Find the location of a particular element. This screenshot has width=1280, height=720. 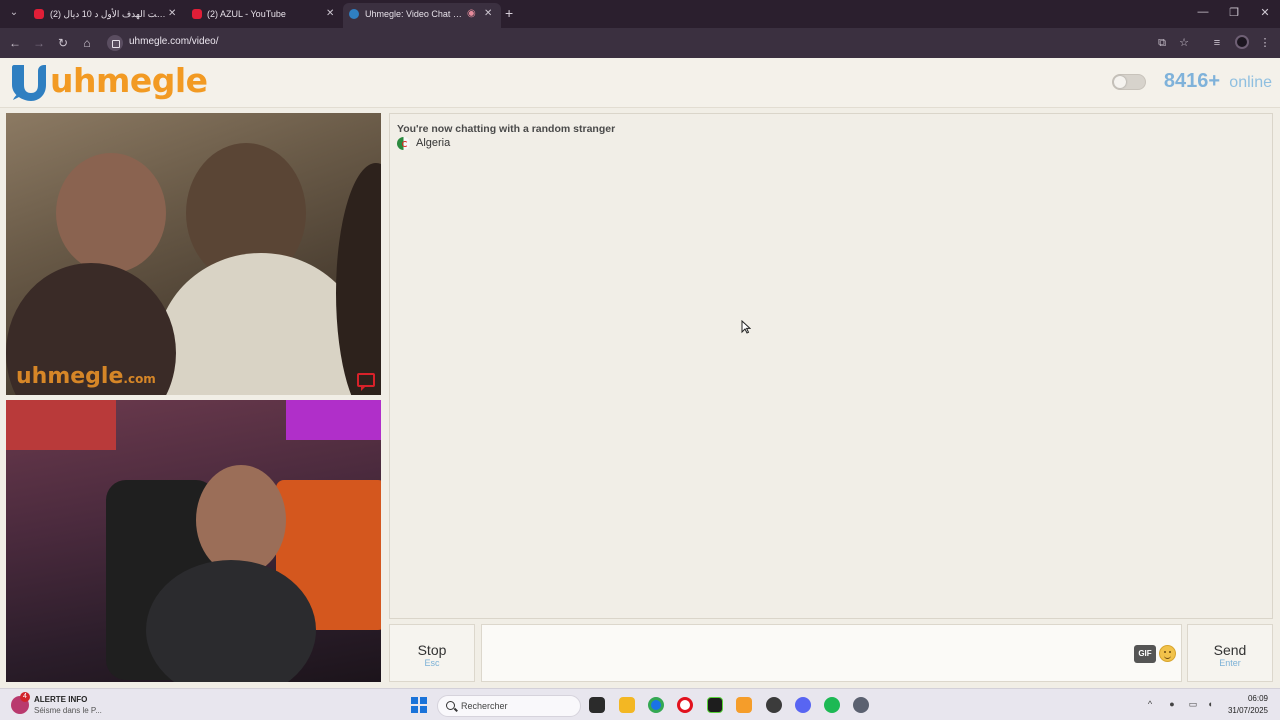

translate-icon: ⧉ is located at coordinates (1162, 43).